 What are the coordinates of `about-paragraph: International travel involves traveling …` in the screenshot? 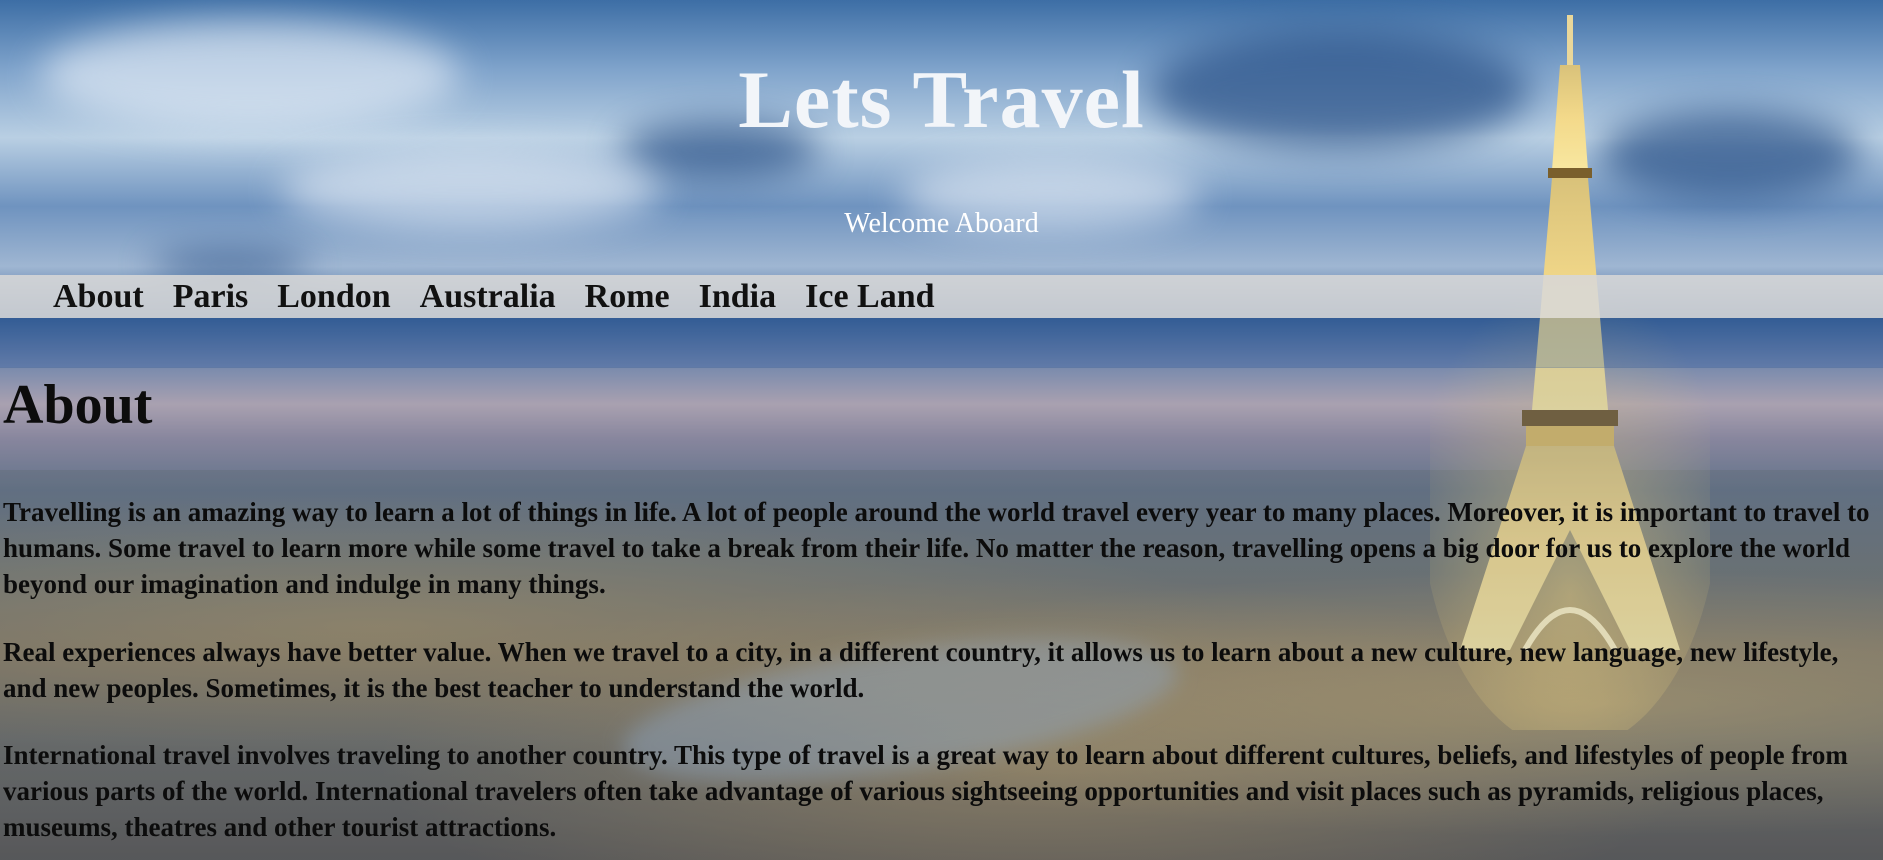 It's located at (925, 791).